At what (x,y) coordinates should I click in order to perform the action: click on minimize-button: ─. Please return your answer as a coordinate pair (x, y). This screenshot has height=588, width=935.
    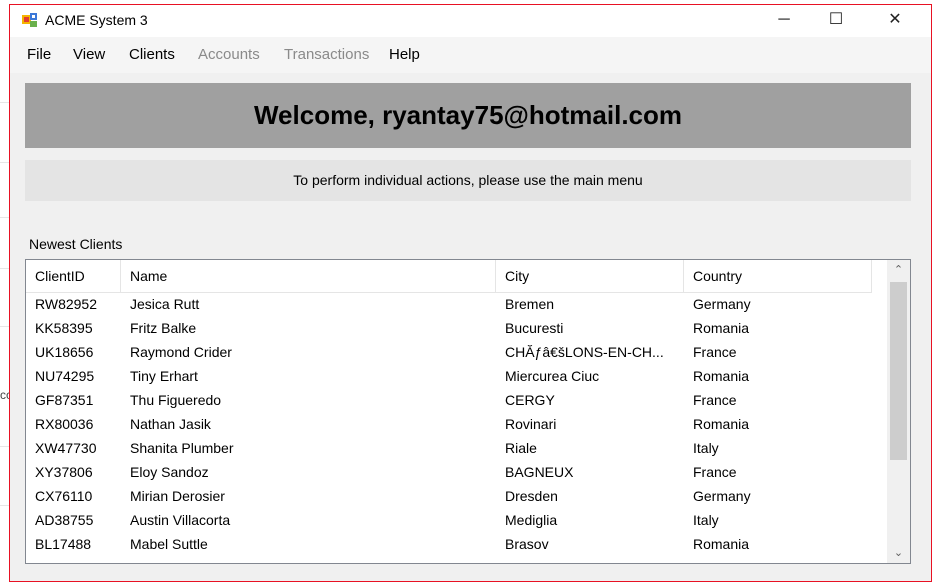
    Looking at the image, I should click on (784, 21).